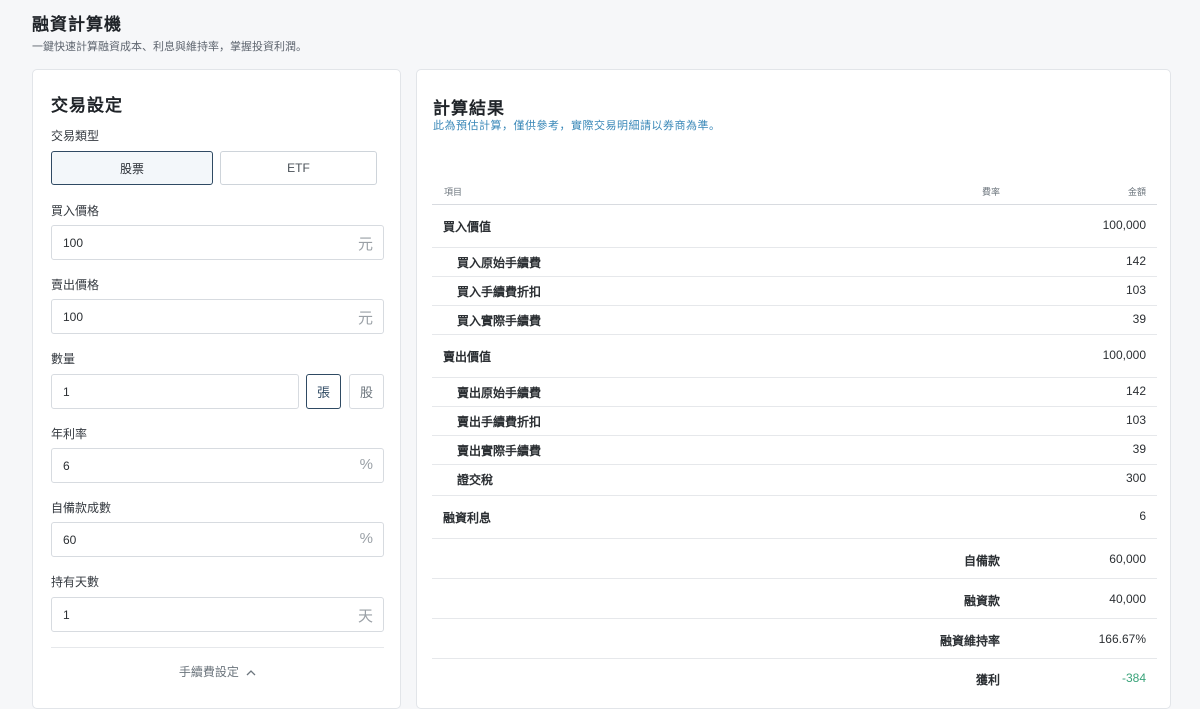 The height and width of the screenshot is (709, 1200). I want to click on sell-price-value: 100, so click(73, 317).